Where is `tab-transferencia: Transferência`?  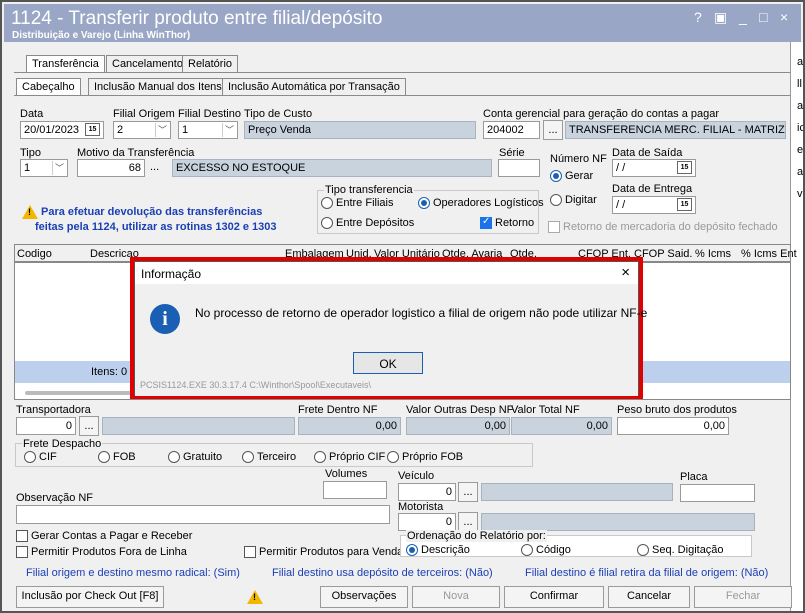
tab-transferencia: Transferência is located at coordinates (65, 64).